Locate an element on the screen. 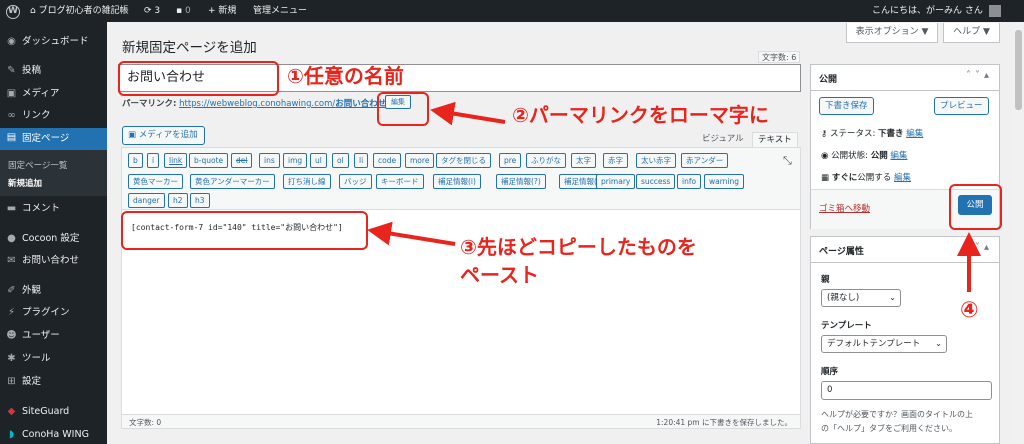 This screenshot has height=444, width=1024. qt-i: i is located at coordinates (153, 160).